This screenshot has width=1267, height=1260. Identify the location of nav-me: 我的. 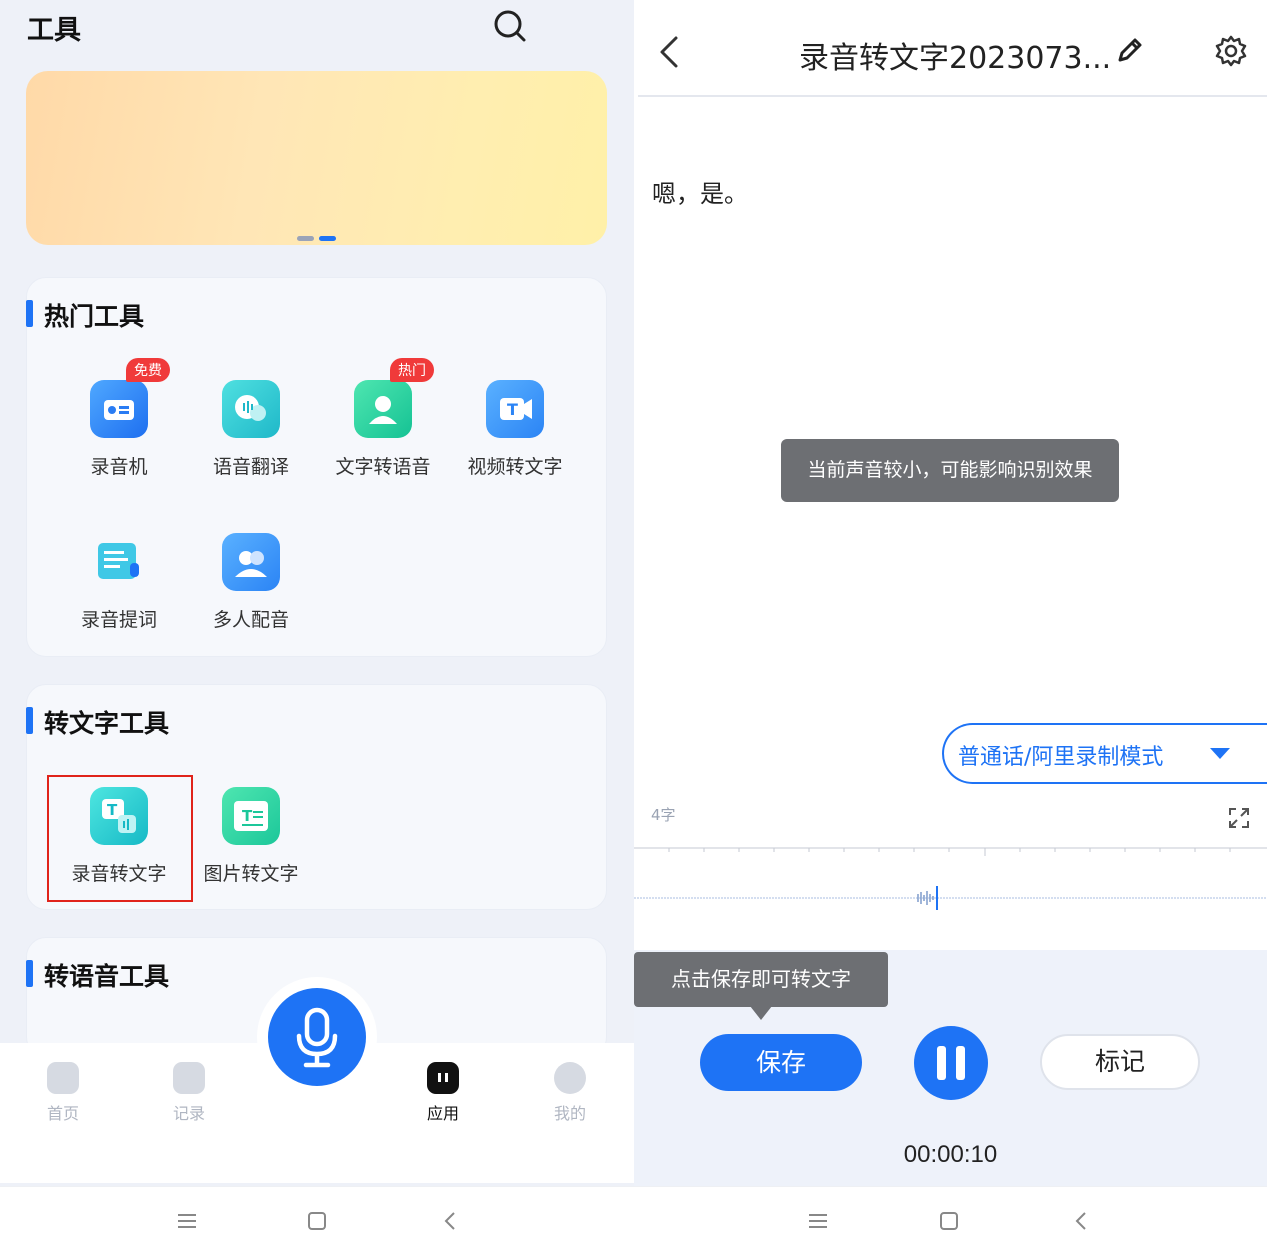
(570, 1093).